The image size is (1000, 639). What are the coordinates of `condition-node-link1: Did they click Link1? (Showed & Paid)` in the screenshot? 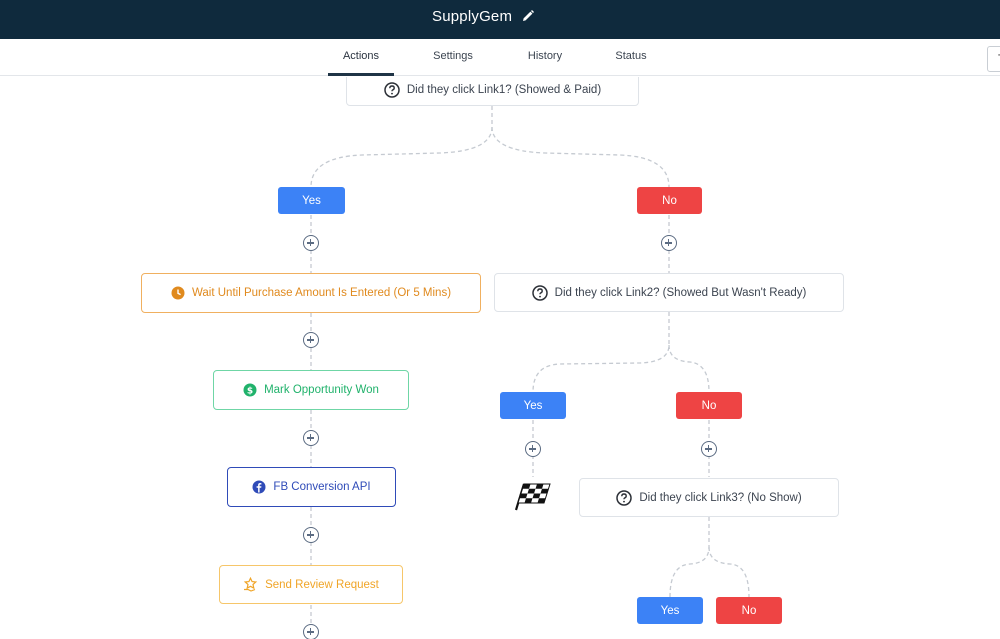 It's located at (492, 91).